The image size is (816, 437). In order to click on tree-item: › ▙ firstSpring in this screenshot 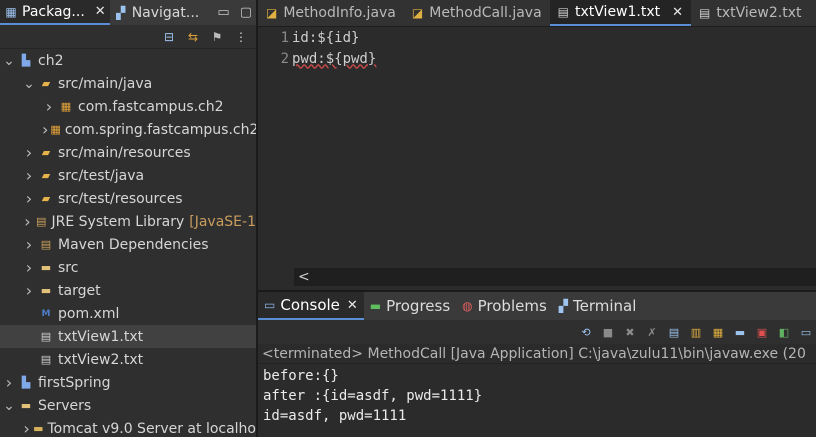, I will do `click(128, 382)`.